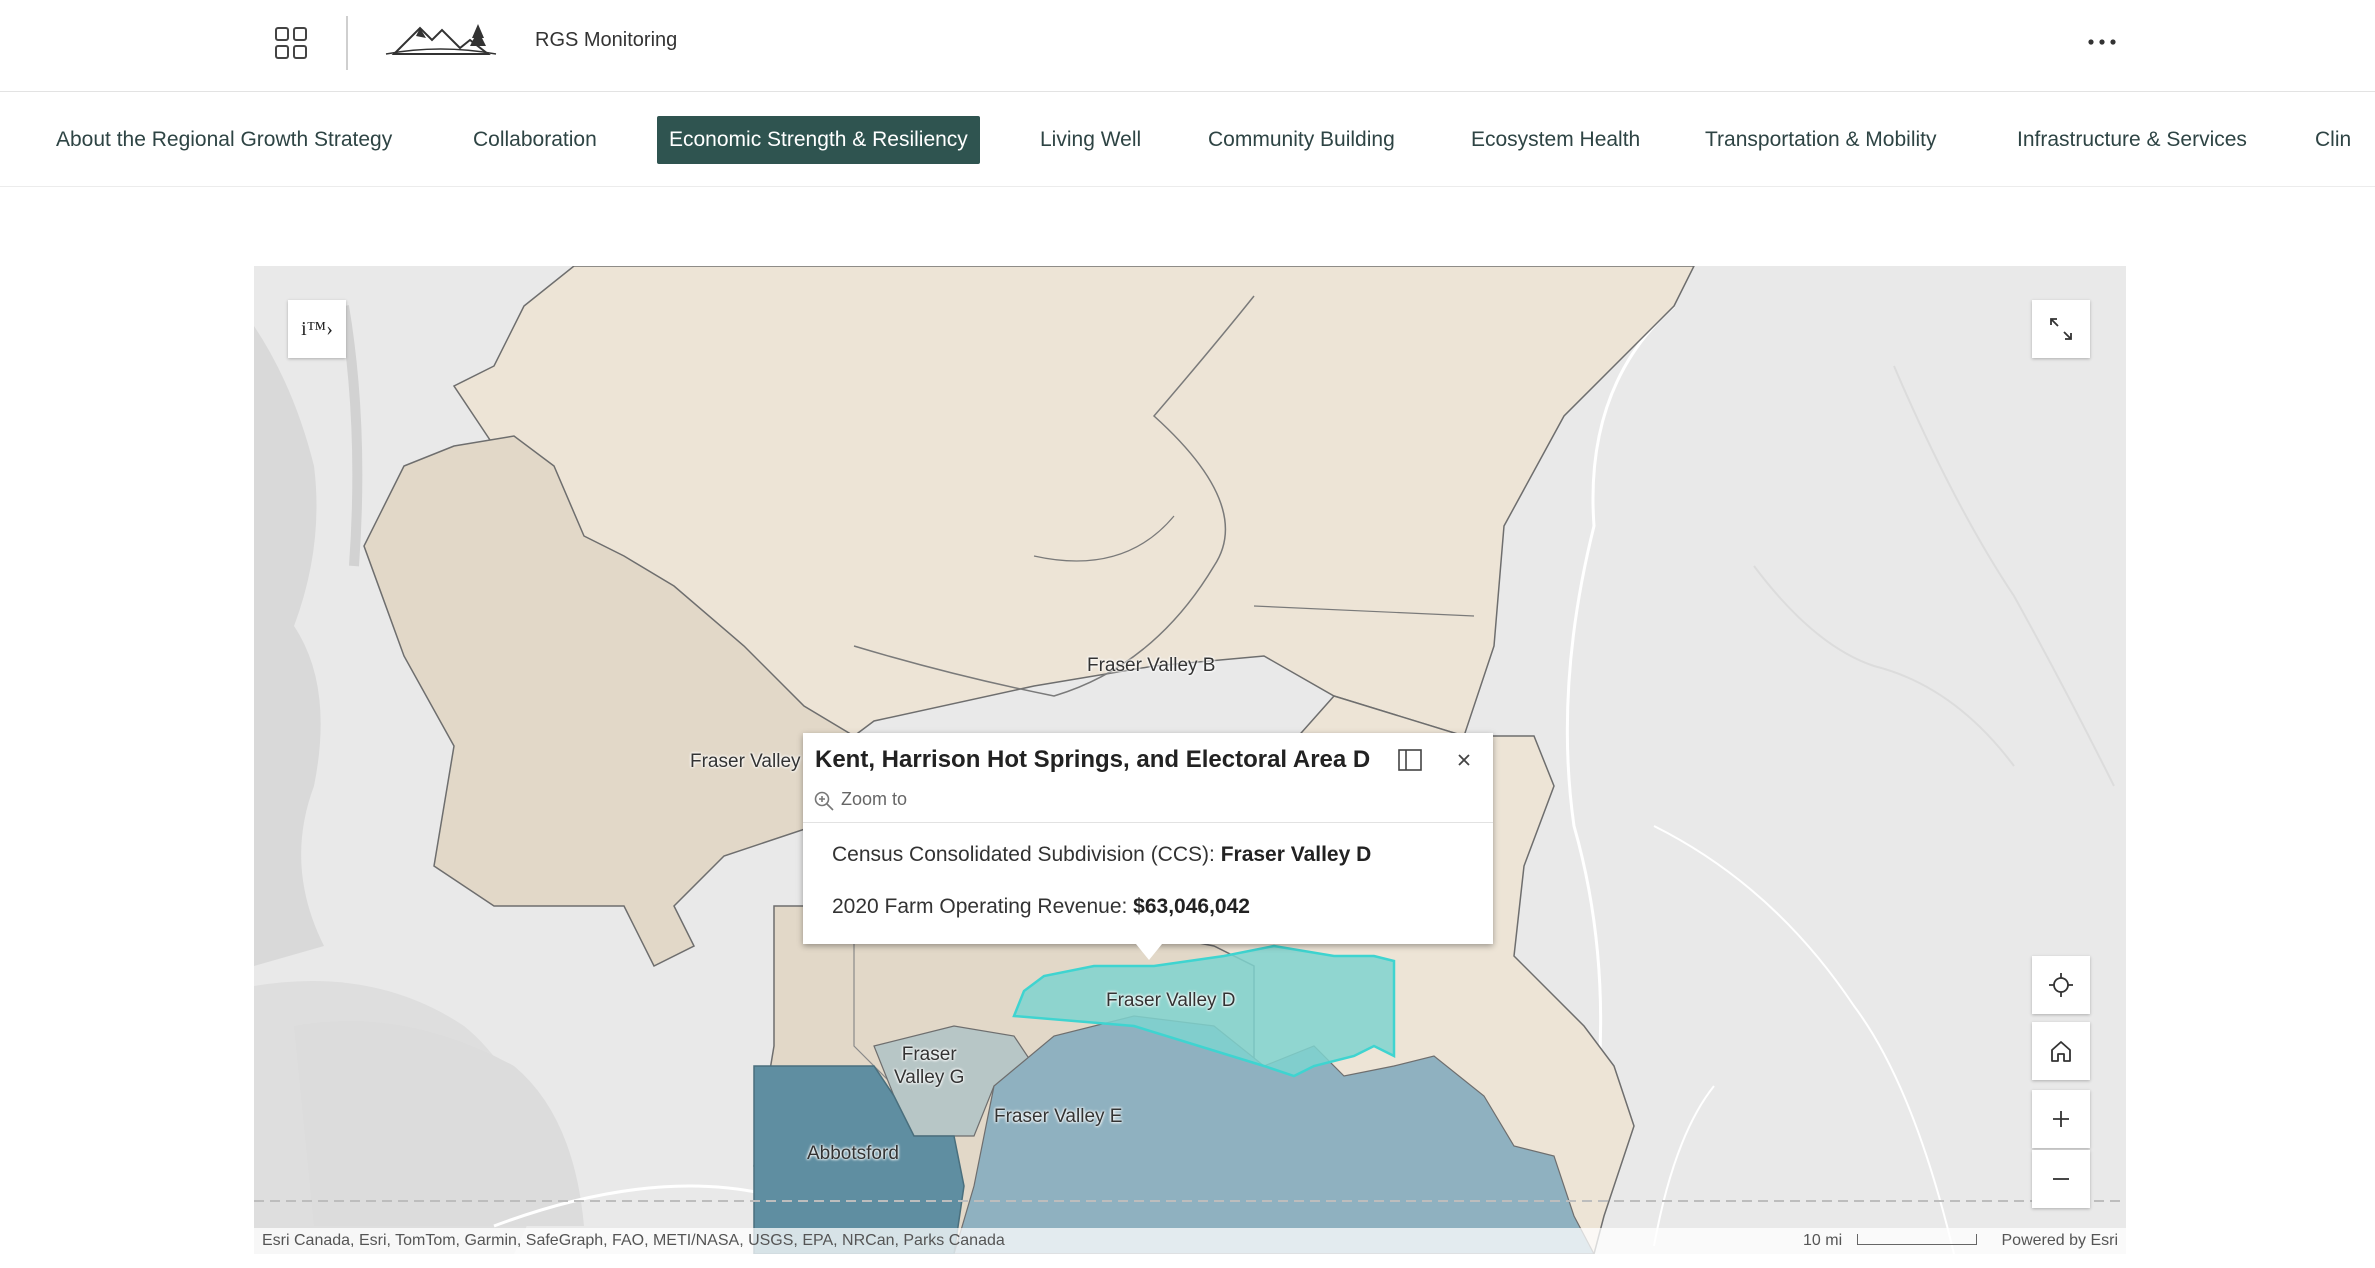  I want to click on home-button, so click(2061, 1051).